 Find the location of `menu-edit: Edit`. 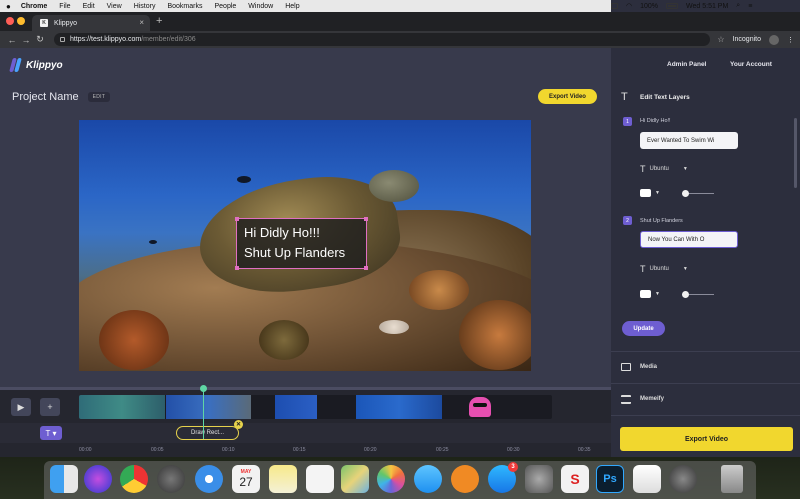

menu-edit: Edit is located at coordinates (89, 6).